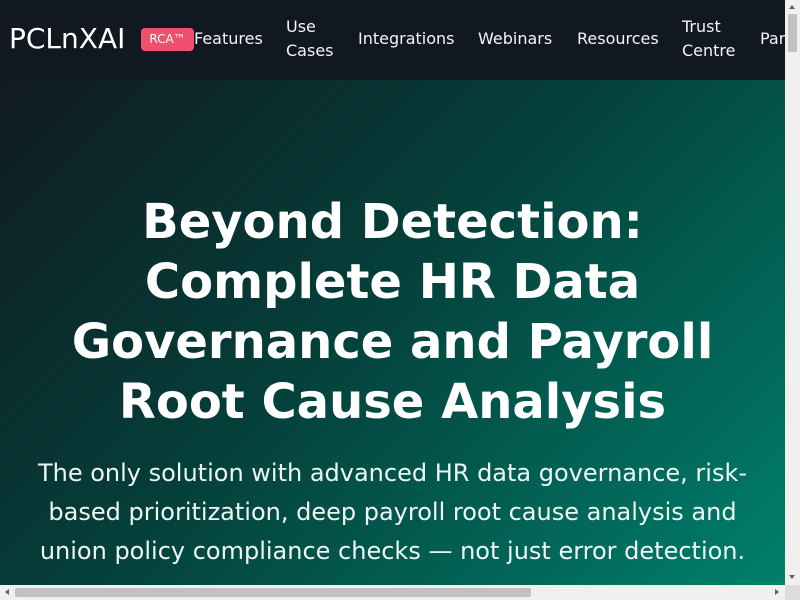  Describe the element at coordinates (392, 222) in the screenshot. I see `hero-title-line: Beyond Detection:` at that location.